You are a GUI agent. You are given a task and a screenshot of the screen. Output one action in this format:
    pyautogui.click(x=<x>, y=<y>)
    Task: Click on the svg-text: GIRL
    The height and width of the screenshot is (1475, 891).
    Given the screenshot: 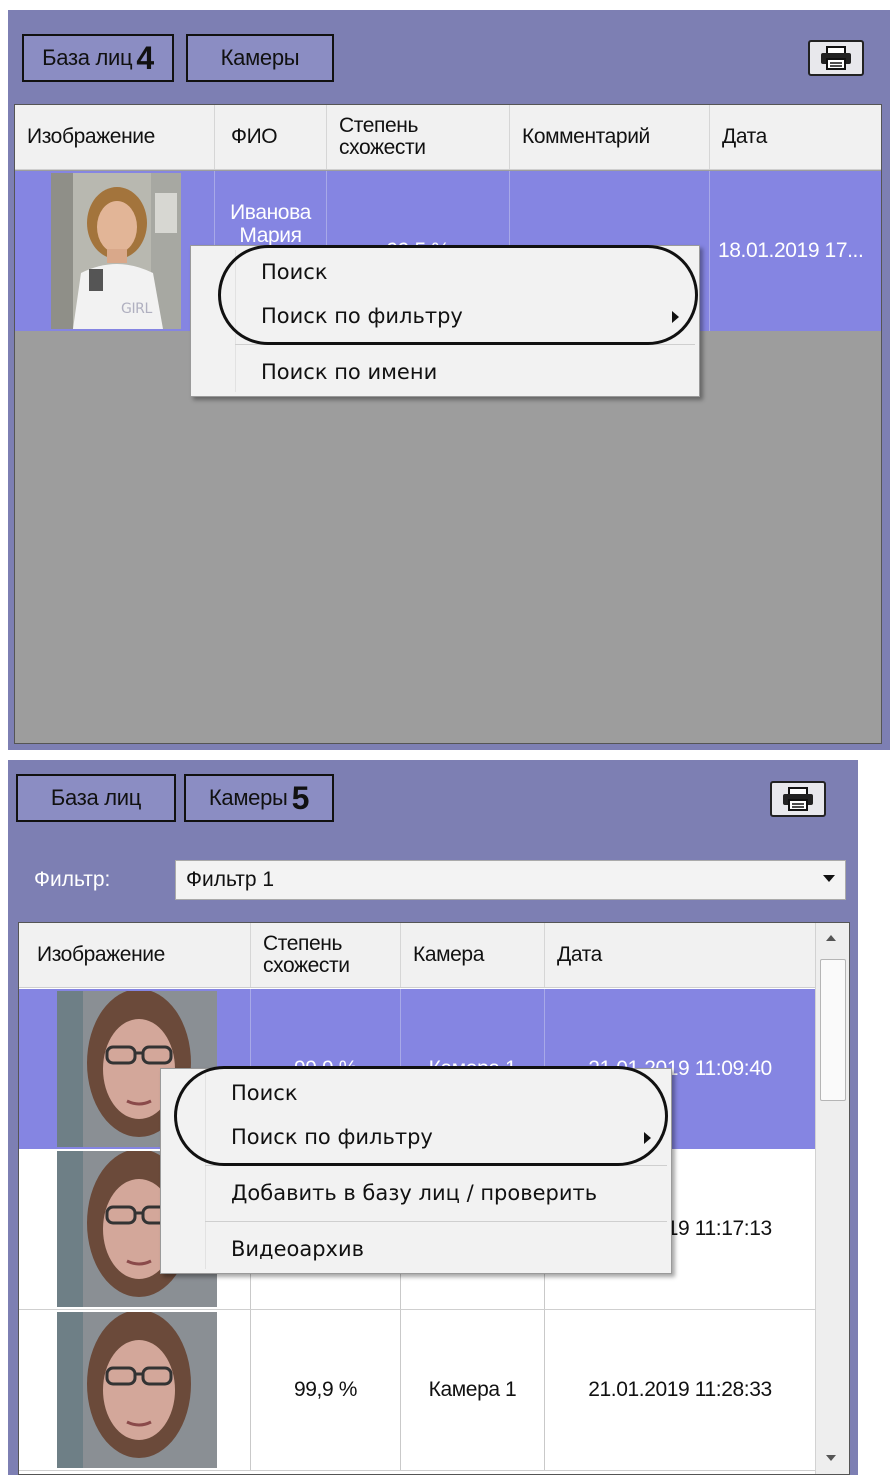 What is the action you would take?
    pyautogui.click(x=137, y=309)
    